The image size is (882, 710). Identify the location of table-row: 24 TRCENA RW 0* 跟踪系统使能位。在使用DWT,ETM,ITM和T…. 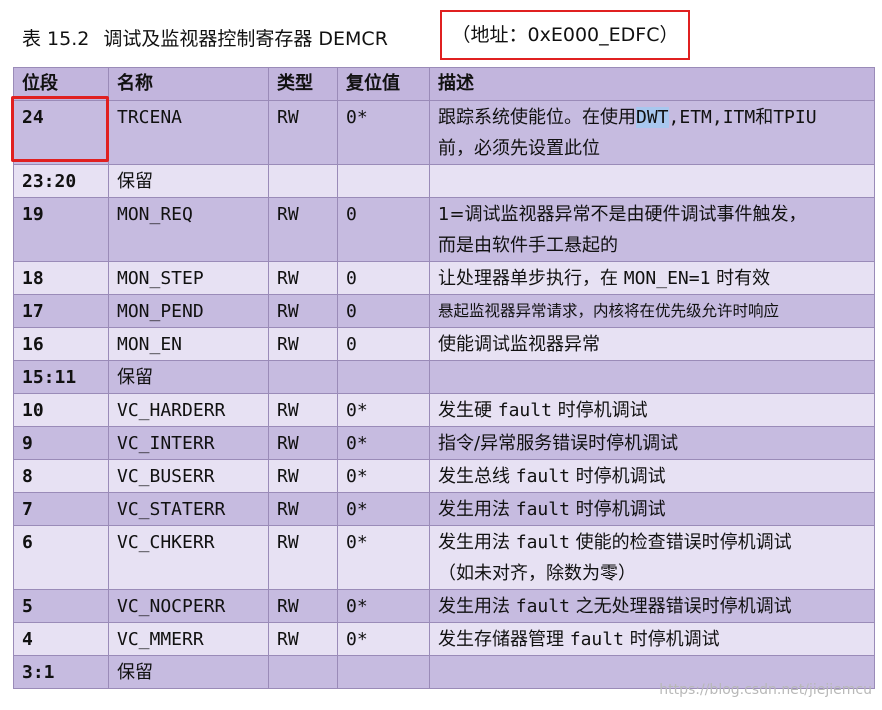
(444, 132).